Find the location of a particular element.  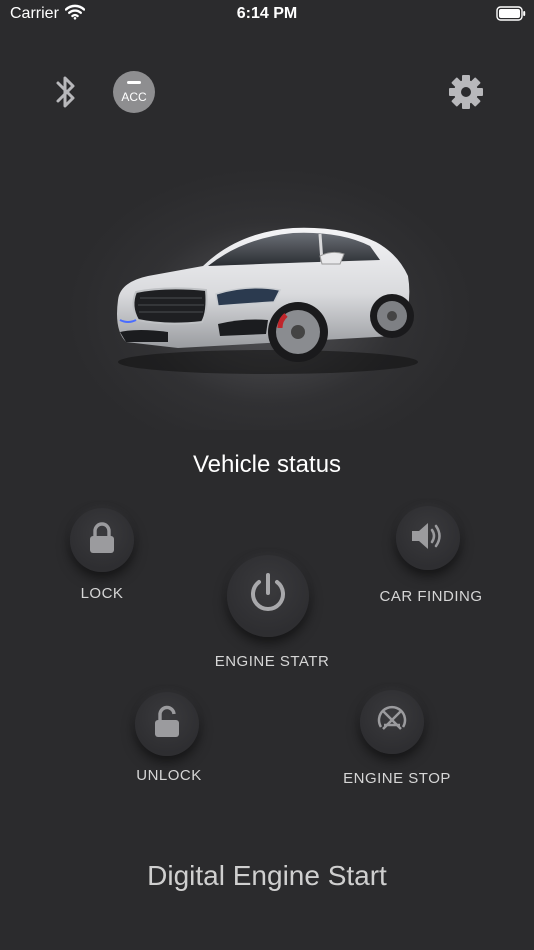

engine-stop-icon is located at coordinates (392, 722).